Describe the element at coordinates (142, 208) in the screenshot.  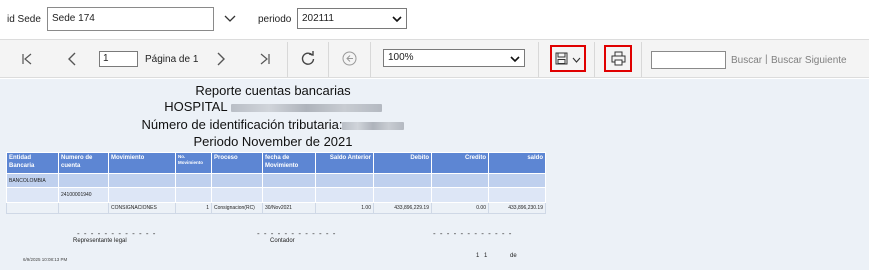
I see `movimiento-cell: CONSIGNACIONES` at that location.